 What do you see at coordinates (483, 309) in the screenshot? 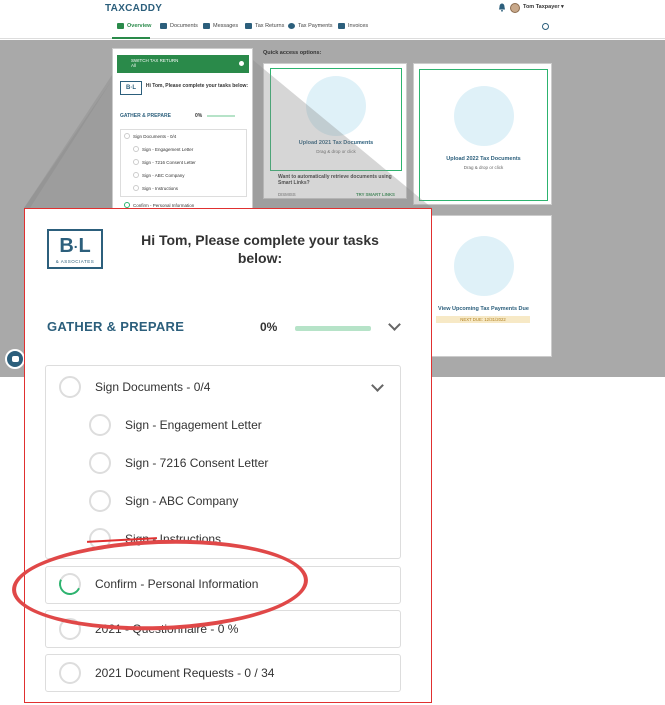
I see `card-title: View Upcoming Tax Payments Due` at bounding box center [483, 309].